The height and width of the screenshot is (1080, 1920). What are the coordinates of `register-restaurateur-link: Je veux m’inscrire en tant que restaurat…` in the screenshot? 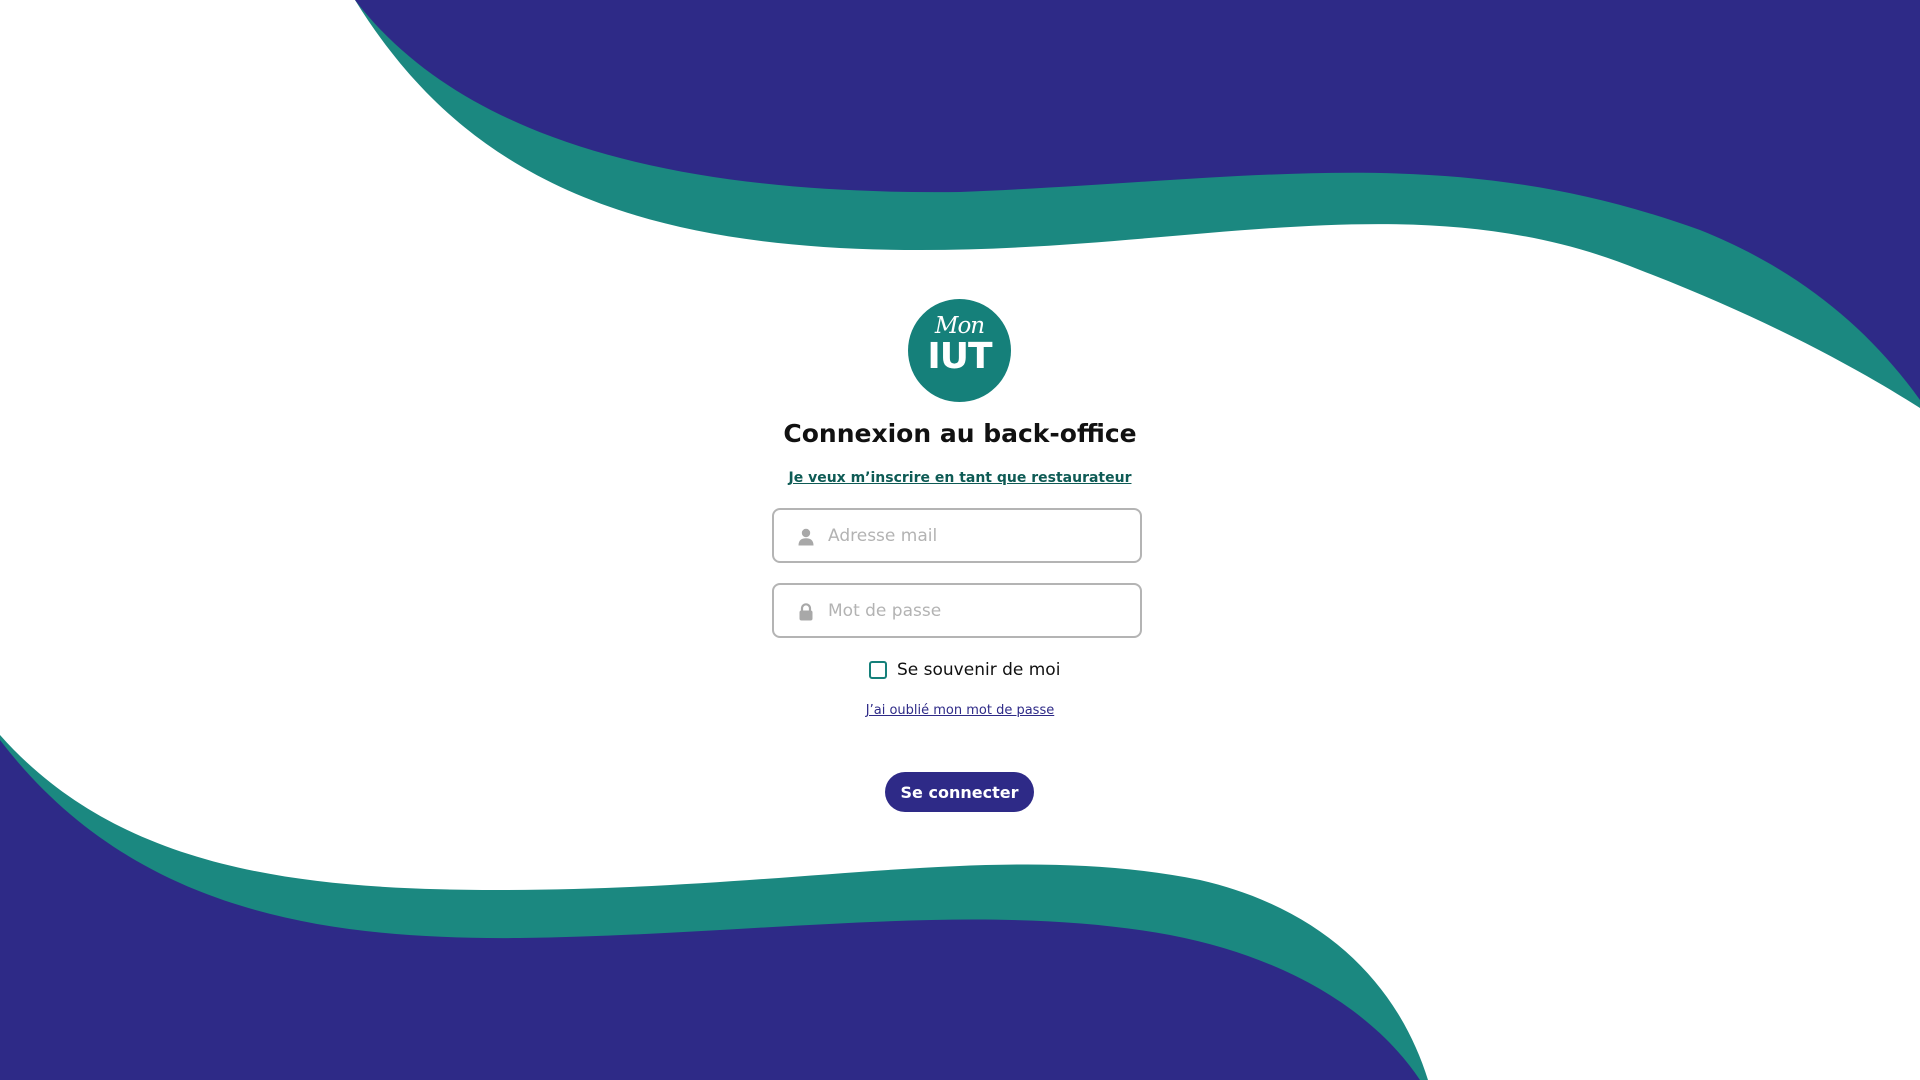 It's located at (960, 478).